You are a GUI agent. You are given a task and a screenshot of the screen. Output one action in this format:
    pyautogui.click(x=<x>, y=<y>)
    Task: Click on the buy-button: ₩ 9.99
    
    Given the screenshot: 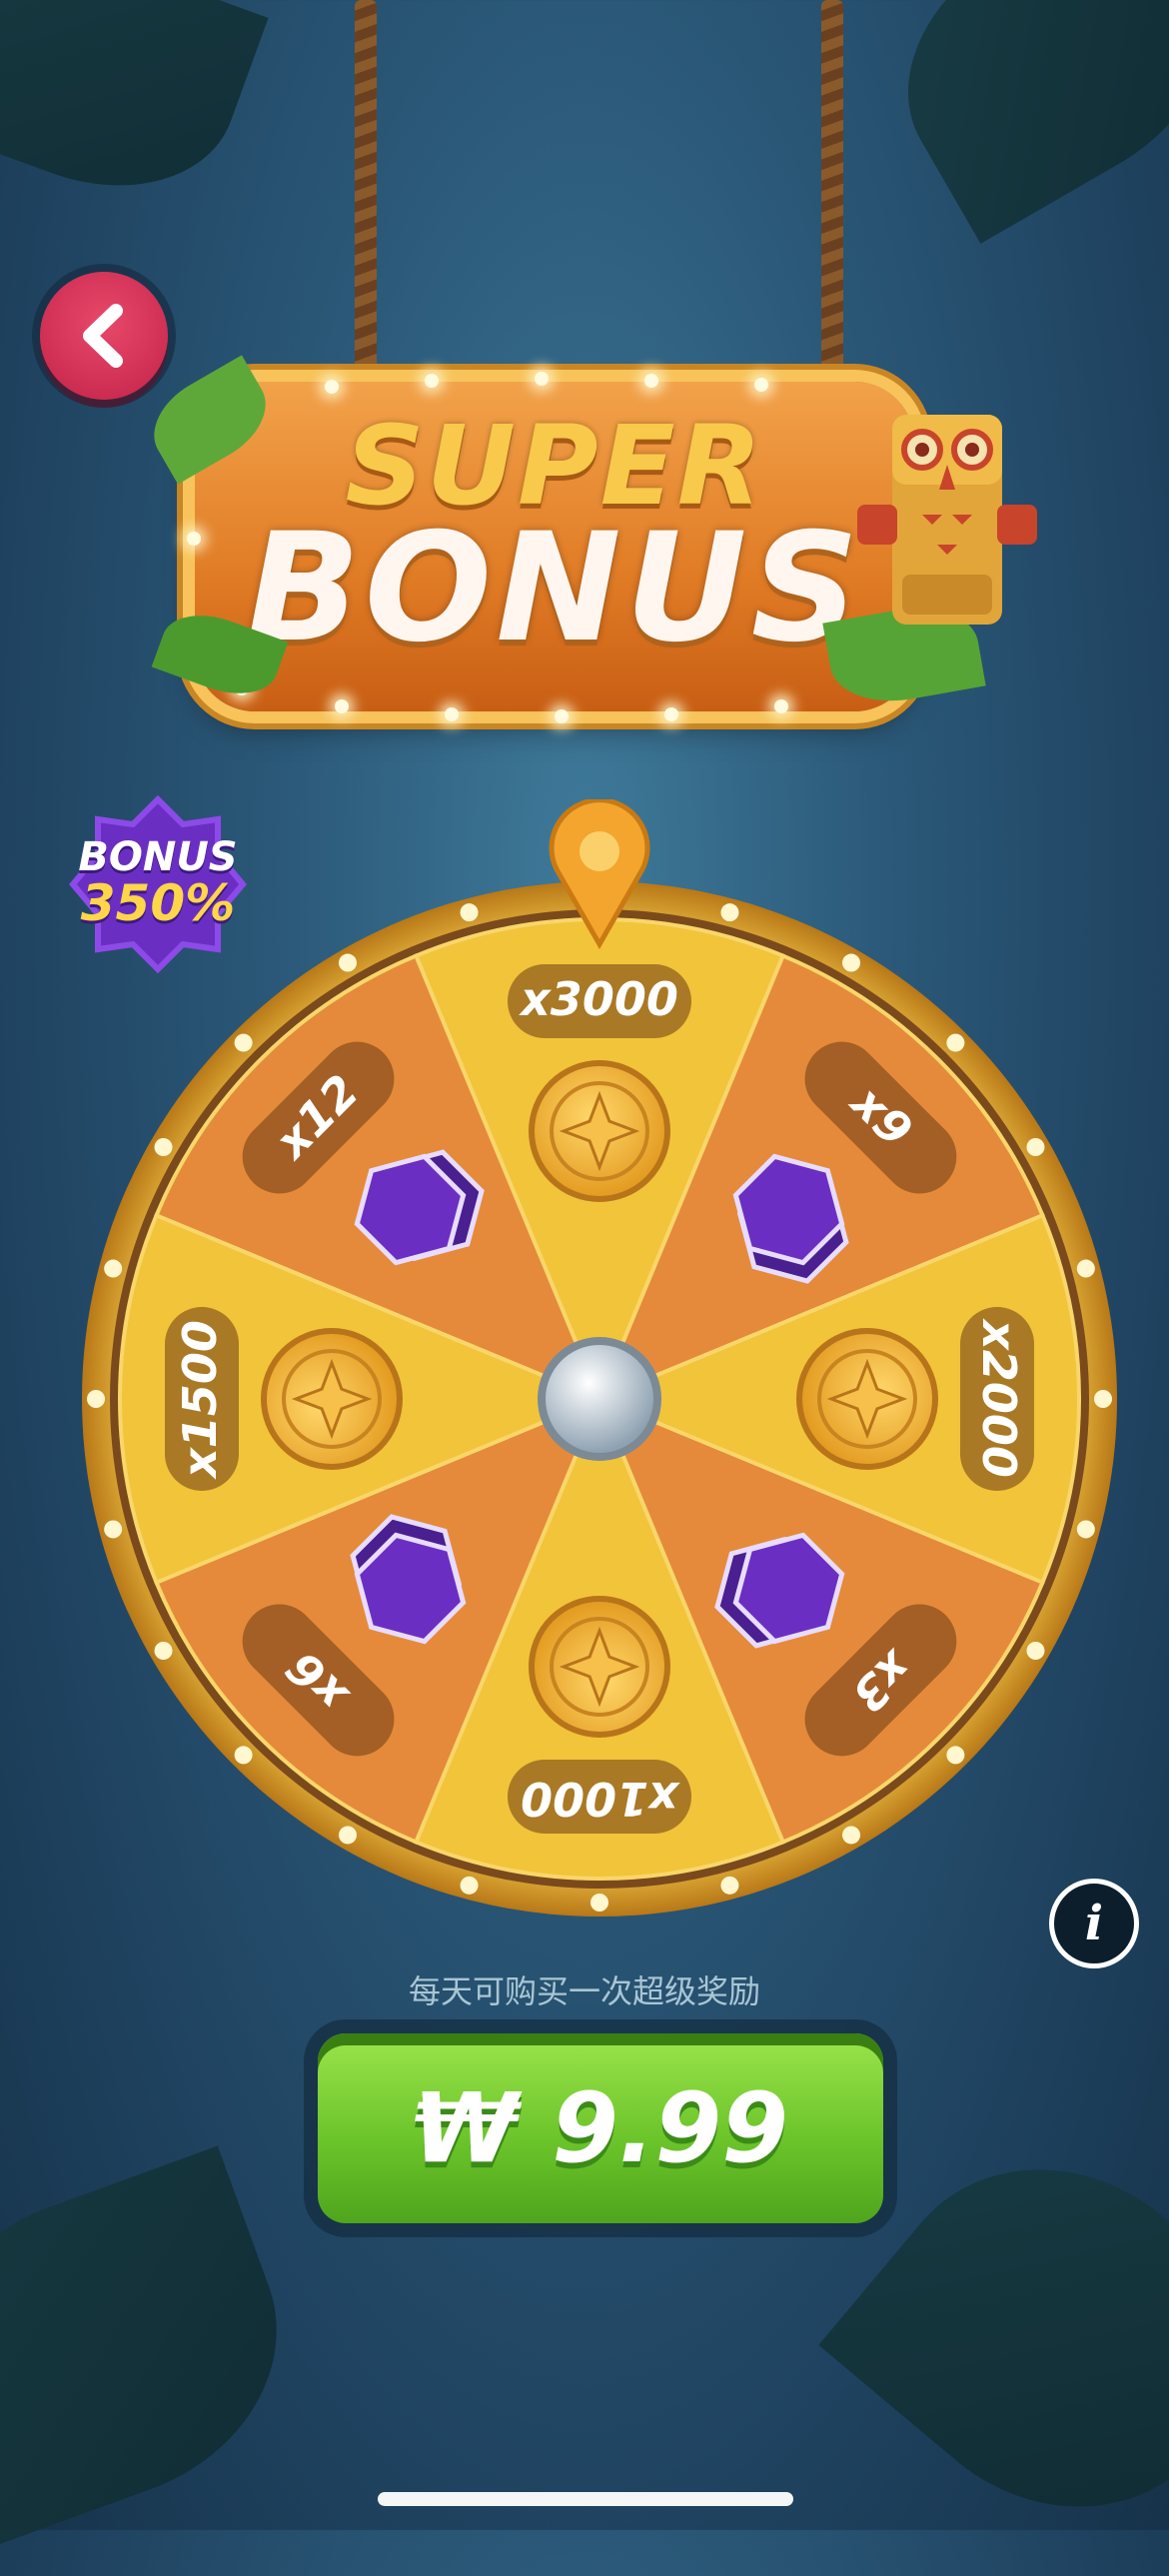 What is the action you would take?
    pyautogui.click(x=600, y=2128)
    